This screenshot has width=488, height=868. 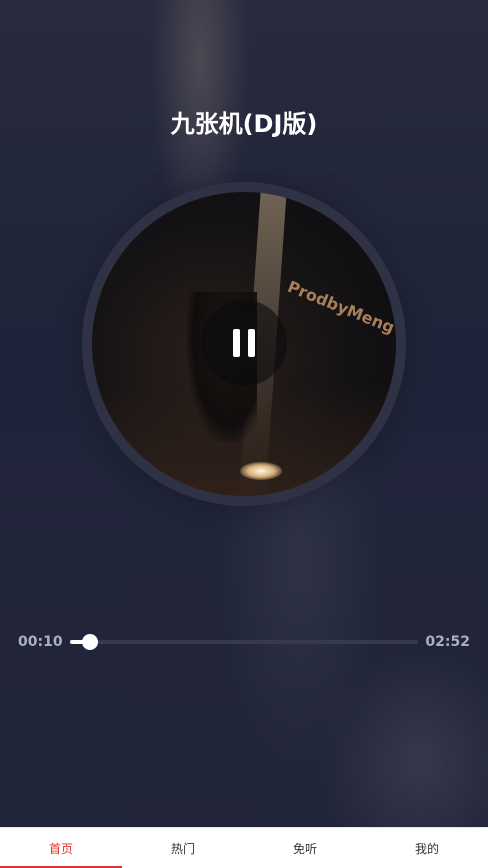 What do you see at coordinates (183, 848) in the screenshot?
I see `tab-hot: 热门` at bounding box center [183, 848].